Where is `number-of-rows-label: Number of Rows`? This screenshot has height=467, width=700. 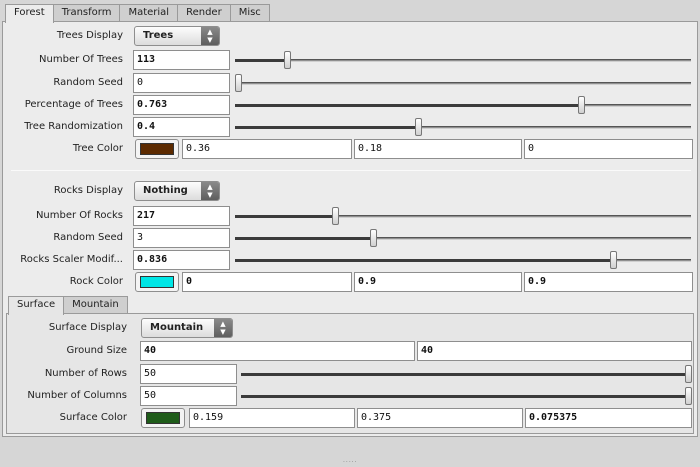
number-of-rows-label: Number of Rows is located at coordinates (85, 373).